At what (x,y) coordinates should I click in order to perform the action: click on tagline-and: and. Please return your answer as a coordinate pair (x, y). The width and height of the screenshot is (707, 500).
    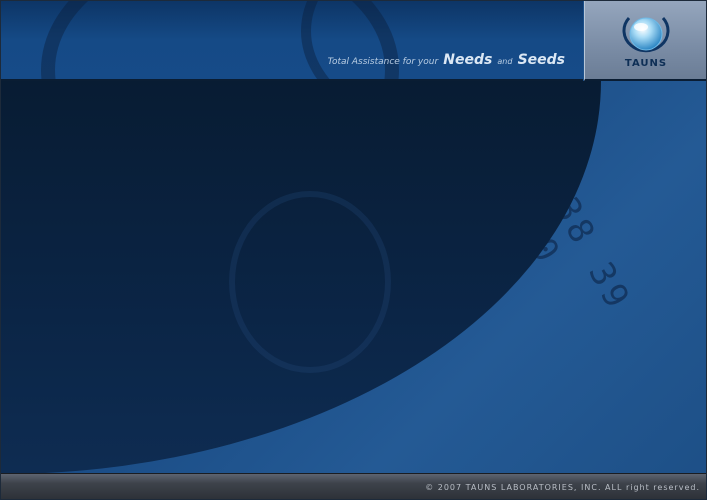
    Looking at the image, I should click on (505, 61).